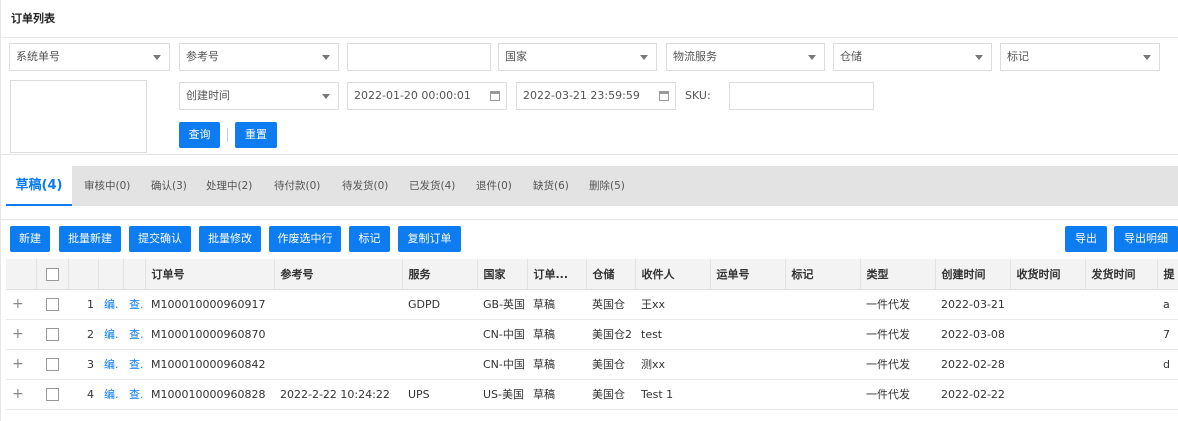 The image size is (1178, 421). I want to click on row-index: 3, so click(83, 364).